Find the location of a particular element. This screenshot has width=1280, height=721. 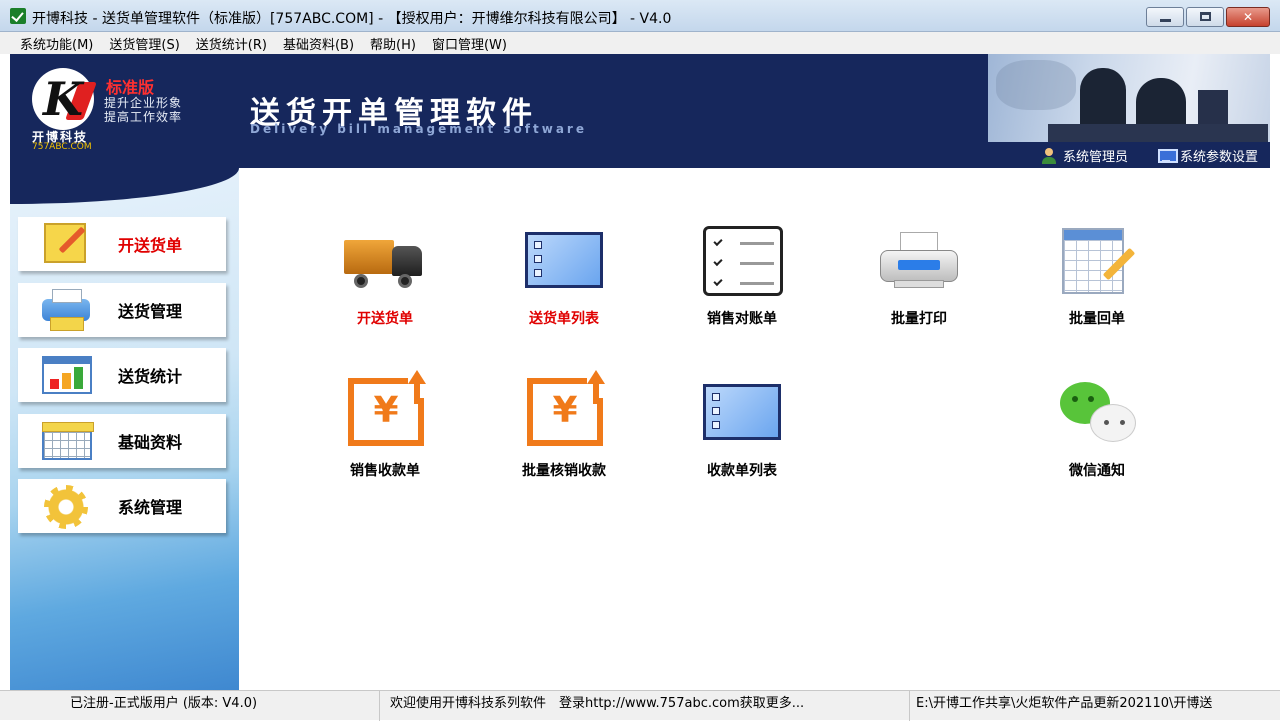

minimize-button is located at coordinates (1165, 17).